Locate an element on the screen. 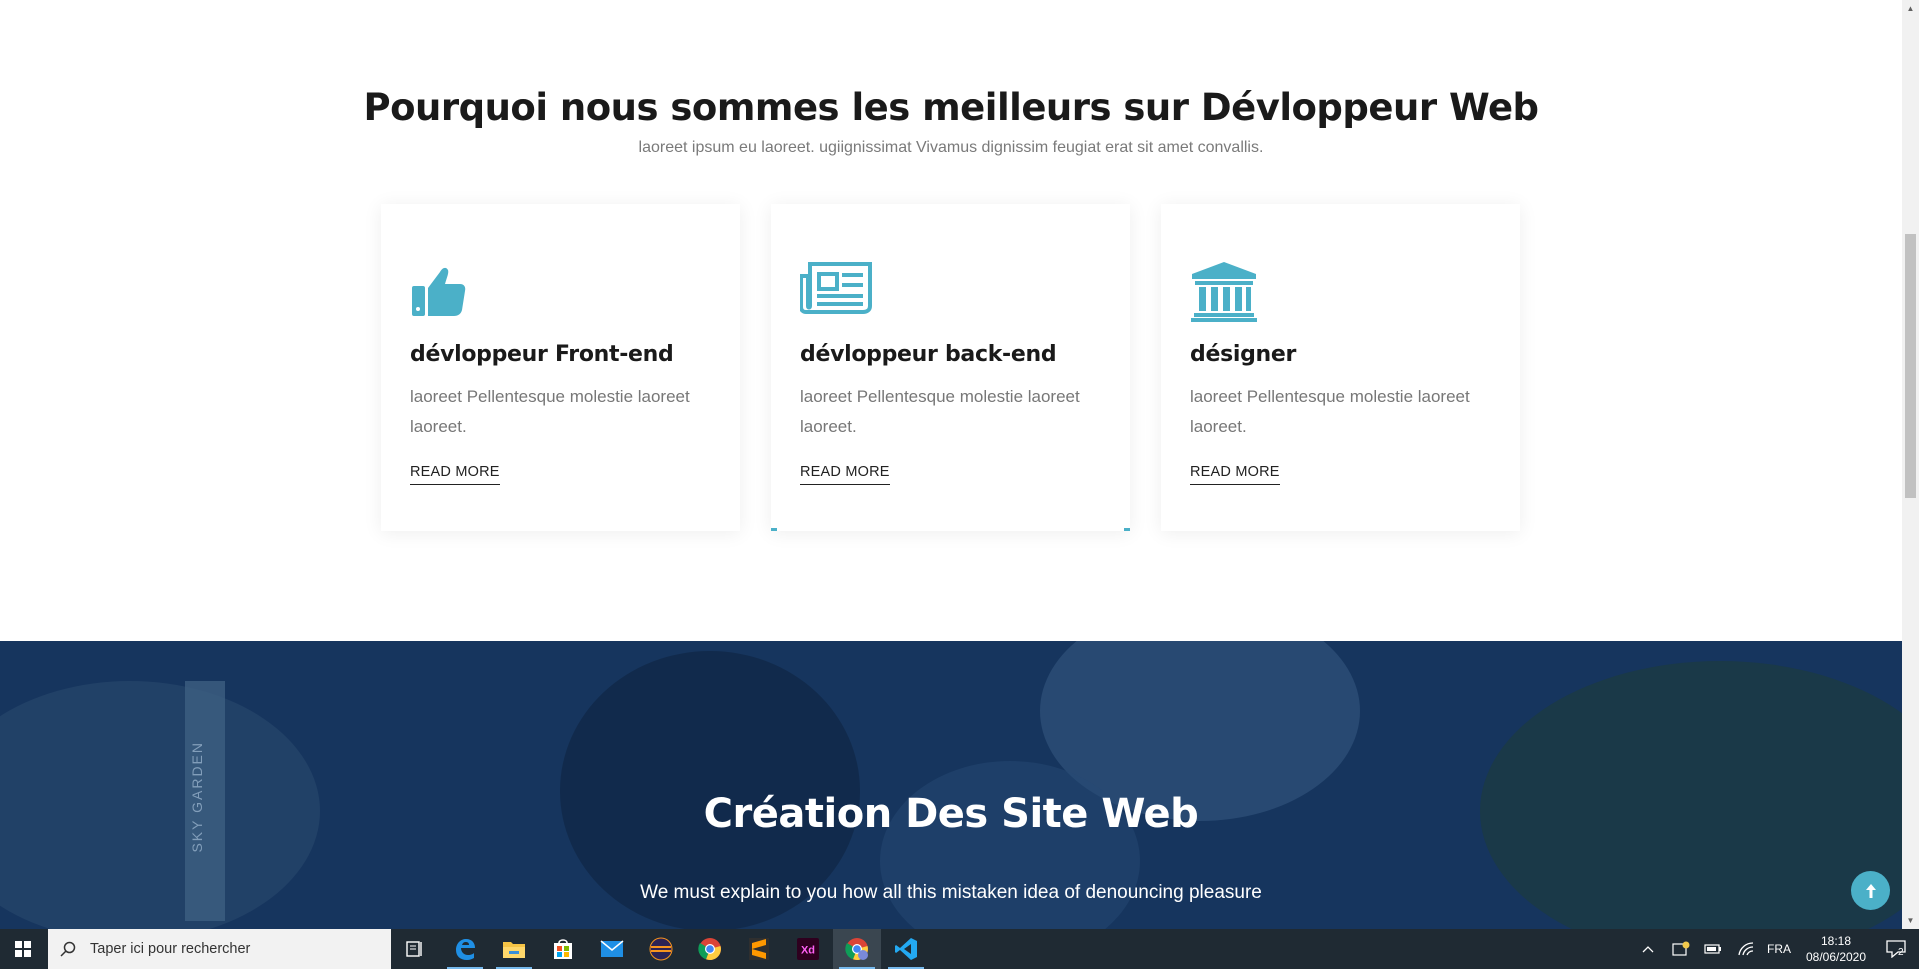  language-indicator: FRA is located at coordinates (1779, 949).